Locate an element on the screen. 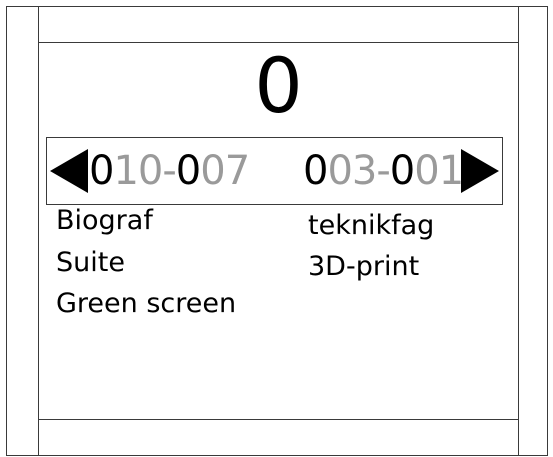 Image resolution: width=553 pixels, height=457 pixels. list-item-teknikfag: teknikfag is located at coordinates (371, 226).